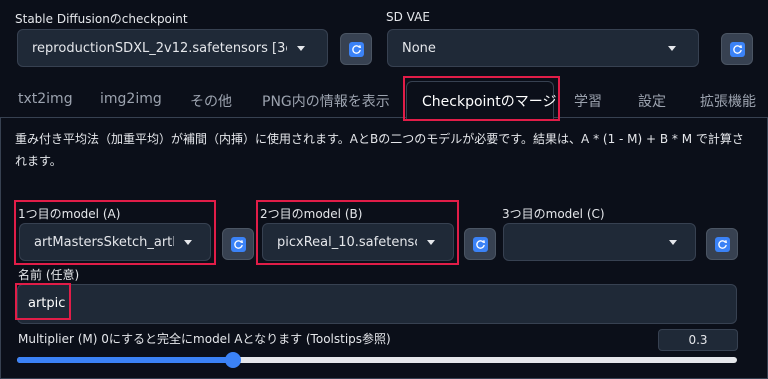 This screenshot has height=379, width=768. I want to click on model-c-label: 3つ目のmodel (C), so click(553, 214).